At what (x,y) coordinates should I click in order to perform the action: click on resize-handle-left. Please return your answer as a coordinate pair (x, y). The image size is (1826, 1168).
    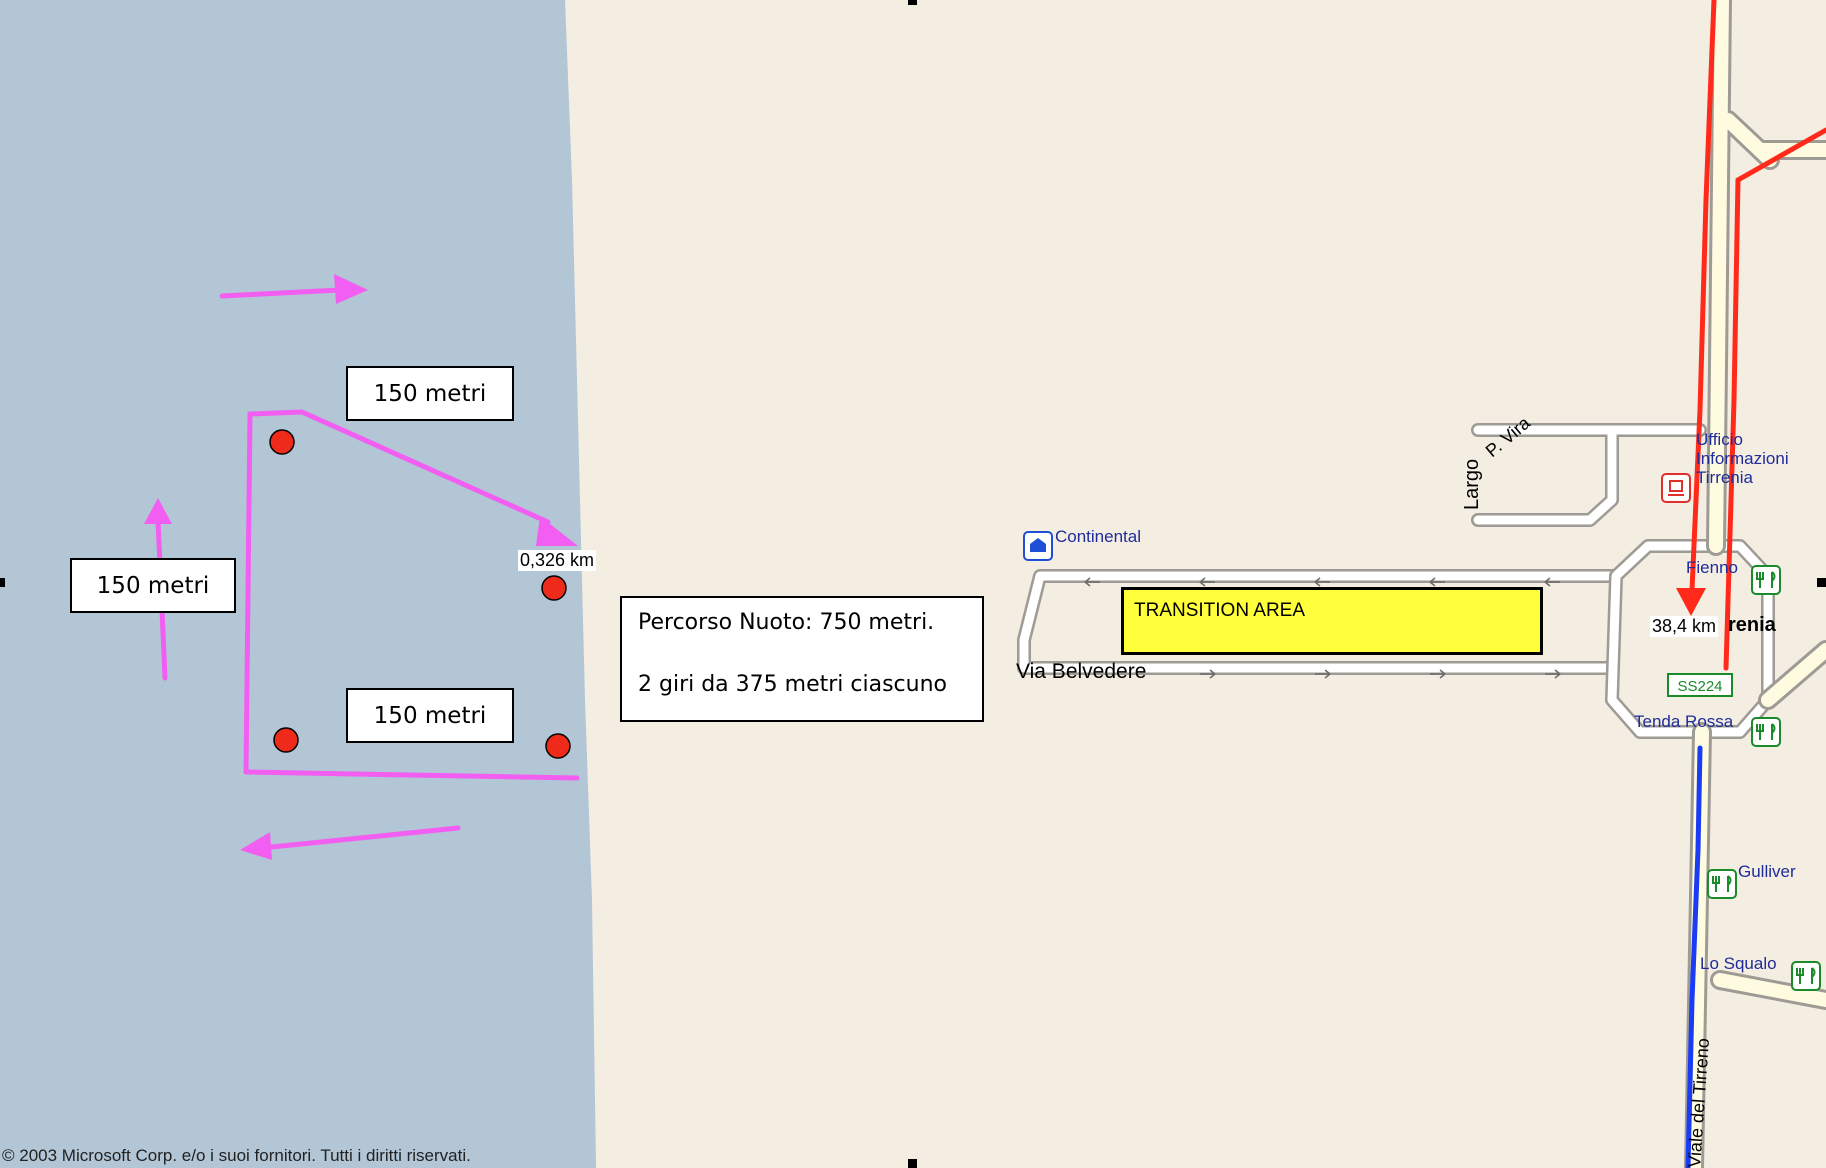
    Looking at the image, I should click on (2, 582).